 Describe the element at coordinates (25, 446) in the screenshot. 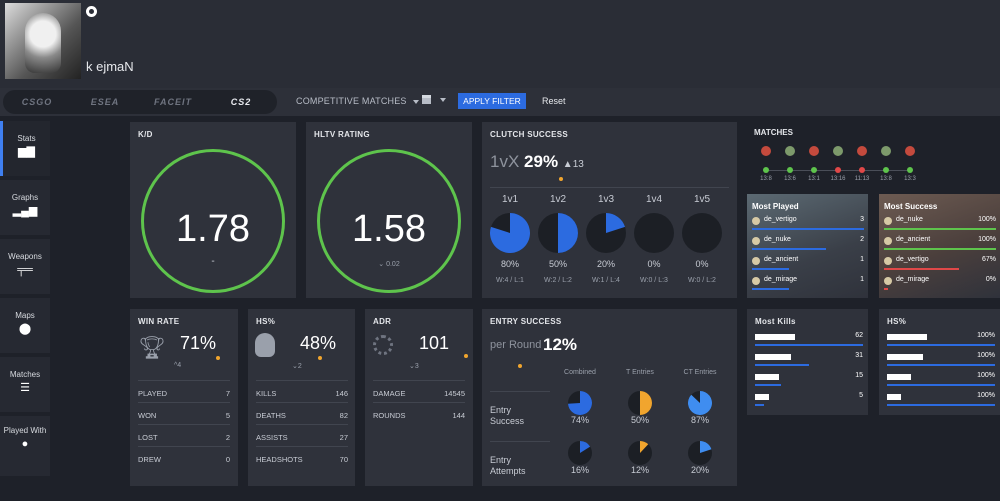

I see `sidebar-item-played-with: Played With ●` at that location.